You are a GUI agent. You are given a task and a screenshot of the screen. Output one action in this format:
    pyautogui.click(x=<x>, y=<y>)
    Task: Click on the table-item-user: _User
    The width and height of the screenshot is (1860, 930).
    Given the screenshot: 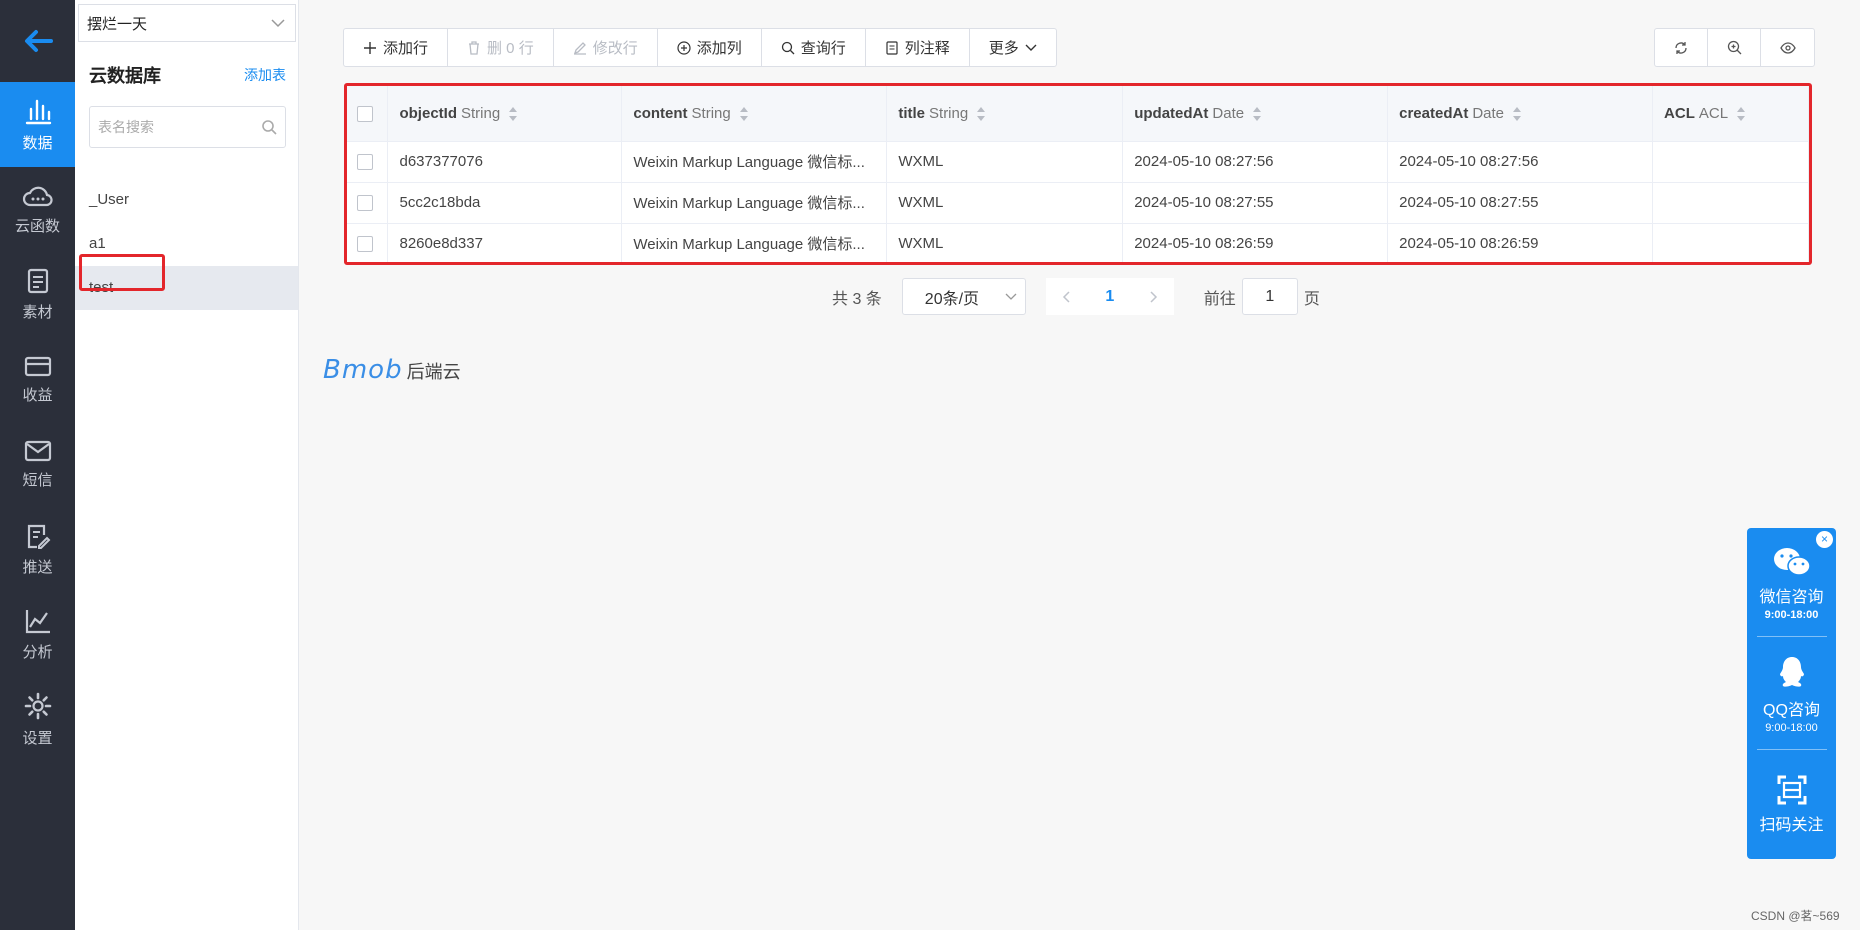 What is the action you would take?
    pyautogui.click(x=186, y=200)
    